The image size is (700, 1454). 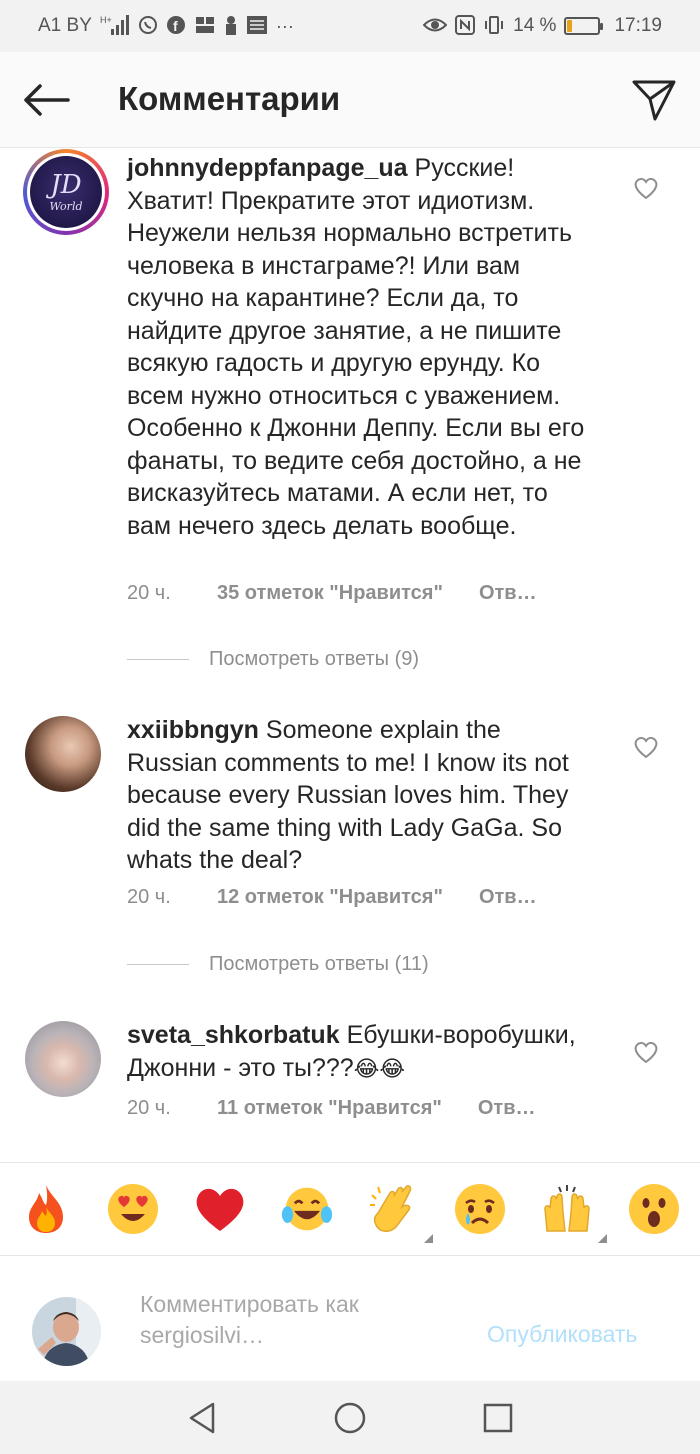 What do you see at coordinates (133, 1209) in the screenshot?
I see `heart-eyes-emoji-button` at bounding box center [133, 1209].